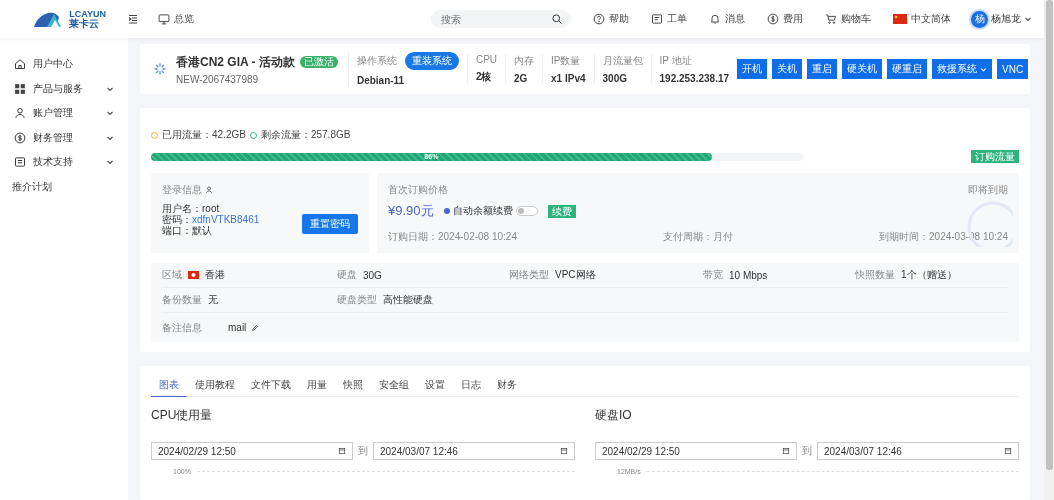  What do you see at coordinates (411, 211) in the screenshot?
I see `price-amount: ¥9.90元` at bounding box center [411, 211].